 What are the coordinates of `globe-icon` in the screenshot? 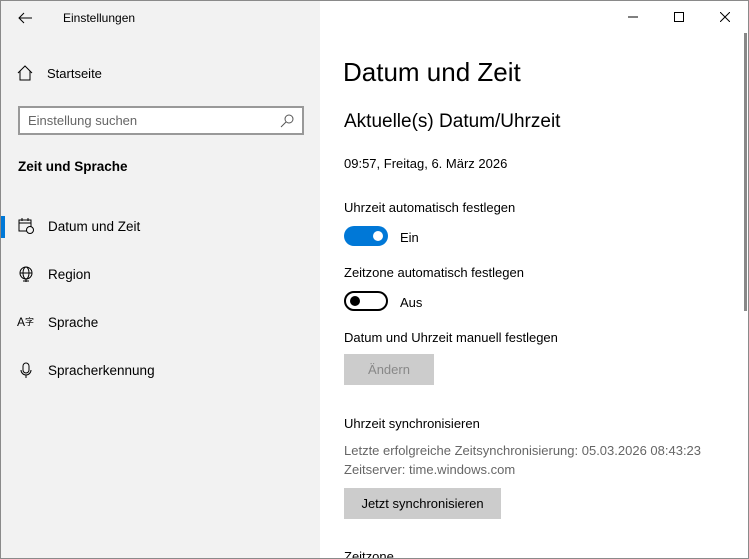 It's located at (25, 274).